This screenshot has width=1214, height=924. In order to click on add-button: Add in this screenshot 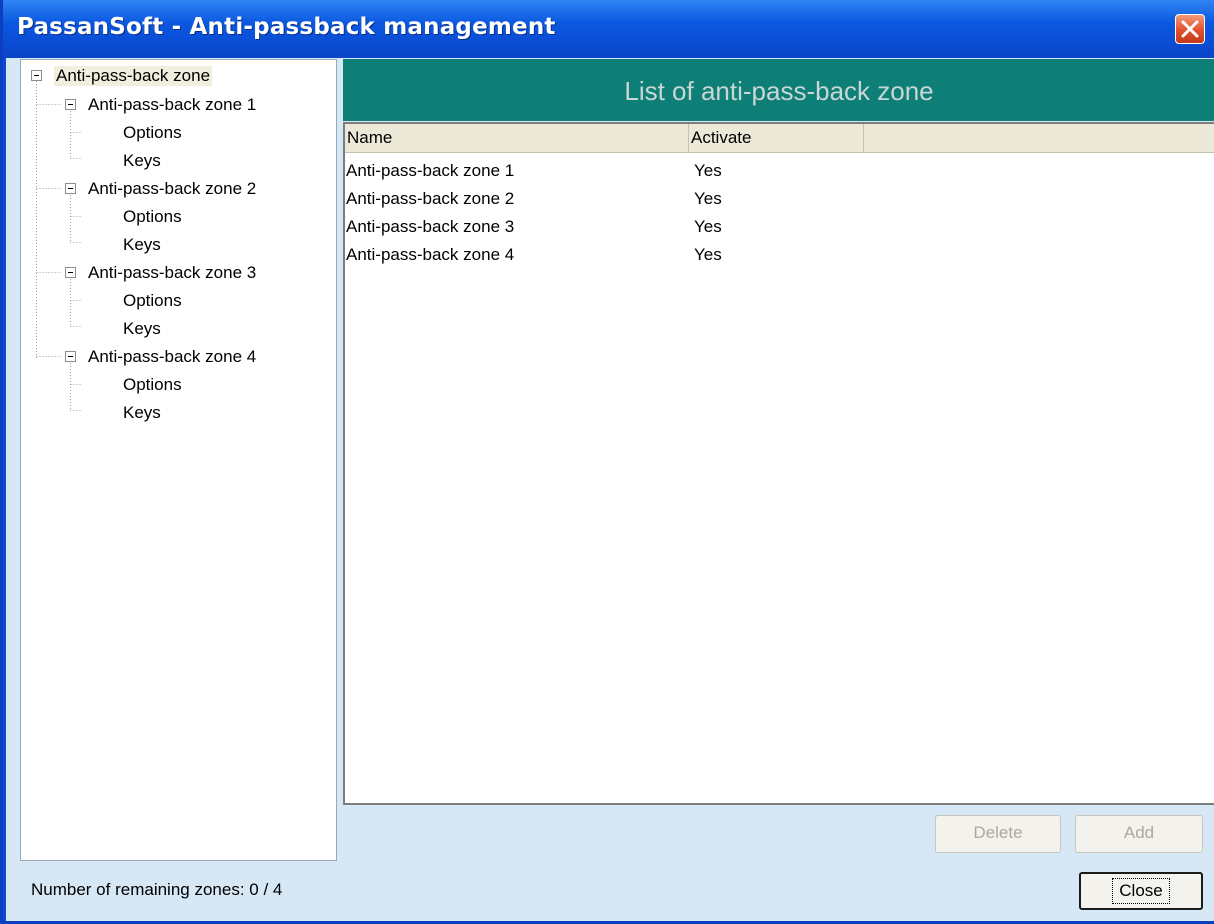, I will do `click(1139, 834)`.